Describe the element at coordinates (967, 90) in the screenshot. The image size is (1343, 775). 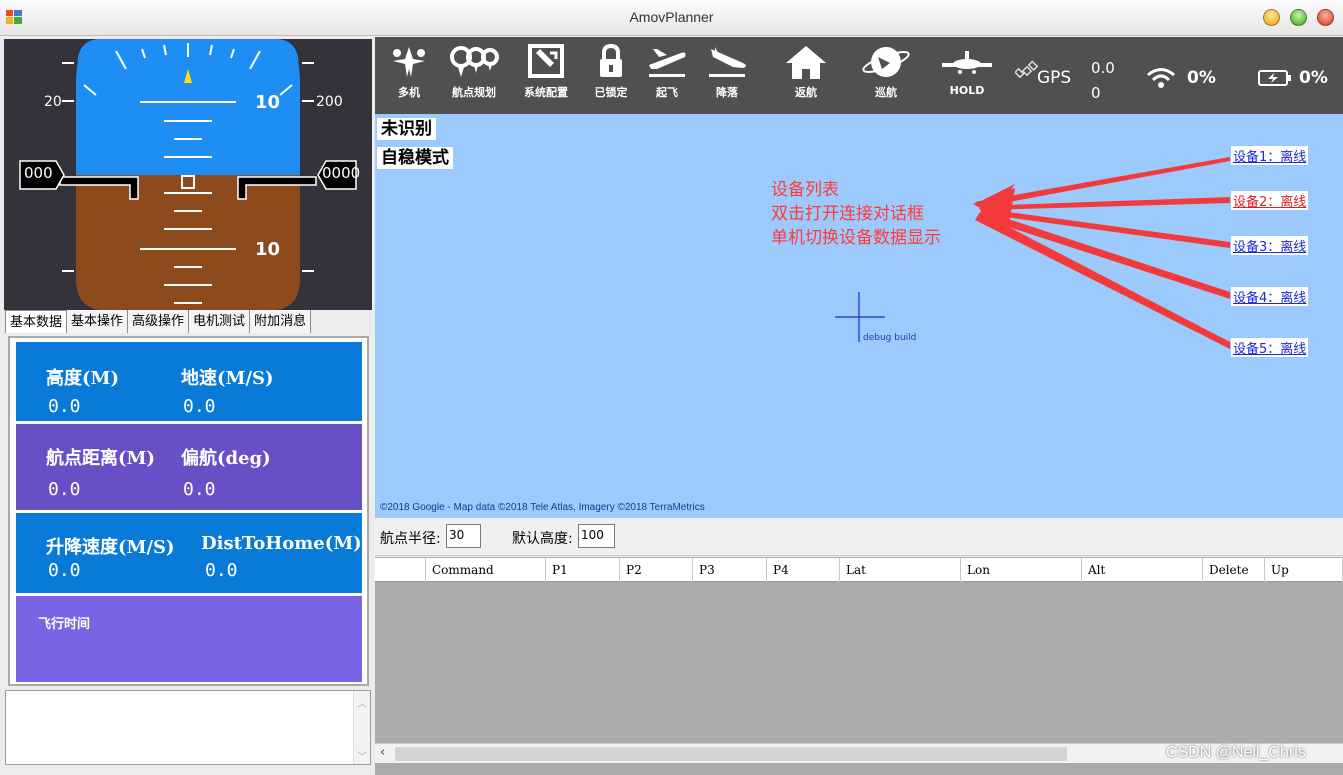
I see `hold-label: HOLD` at that location.